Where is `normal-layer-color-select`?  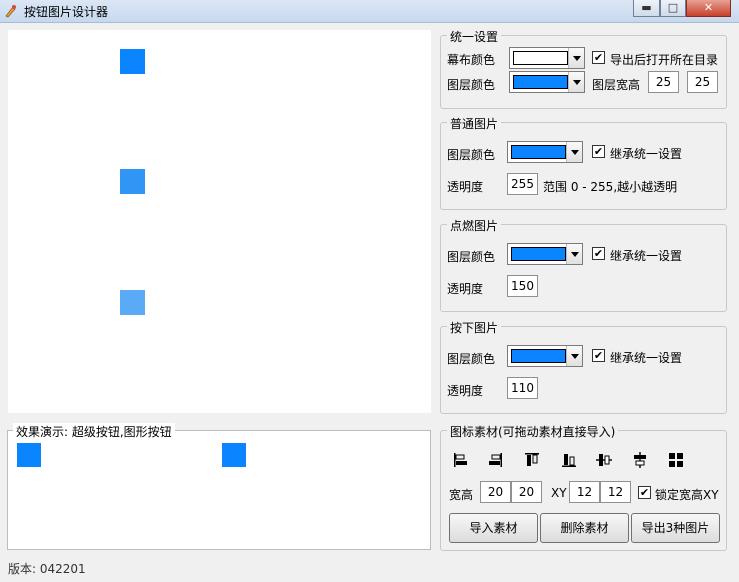 normal-layer-color-select is located at coordinates (545, 152).